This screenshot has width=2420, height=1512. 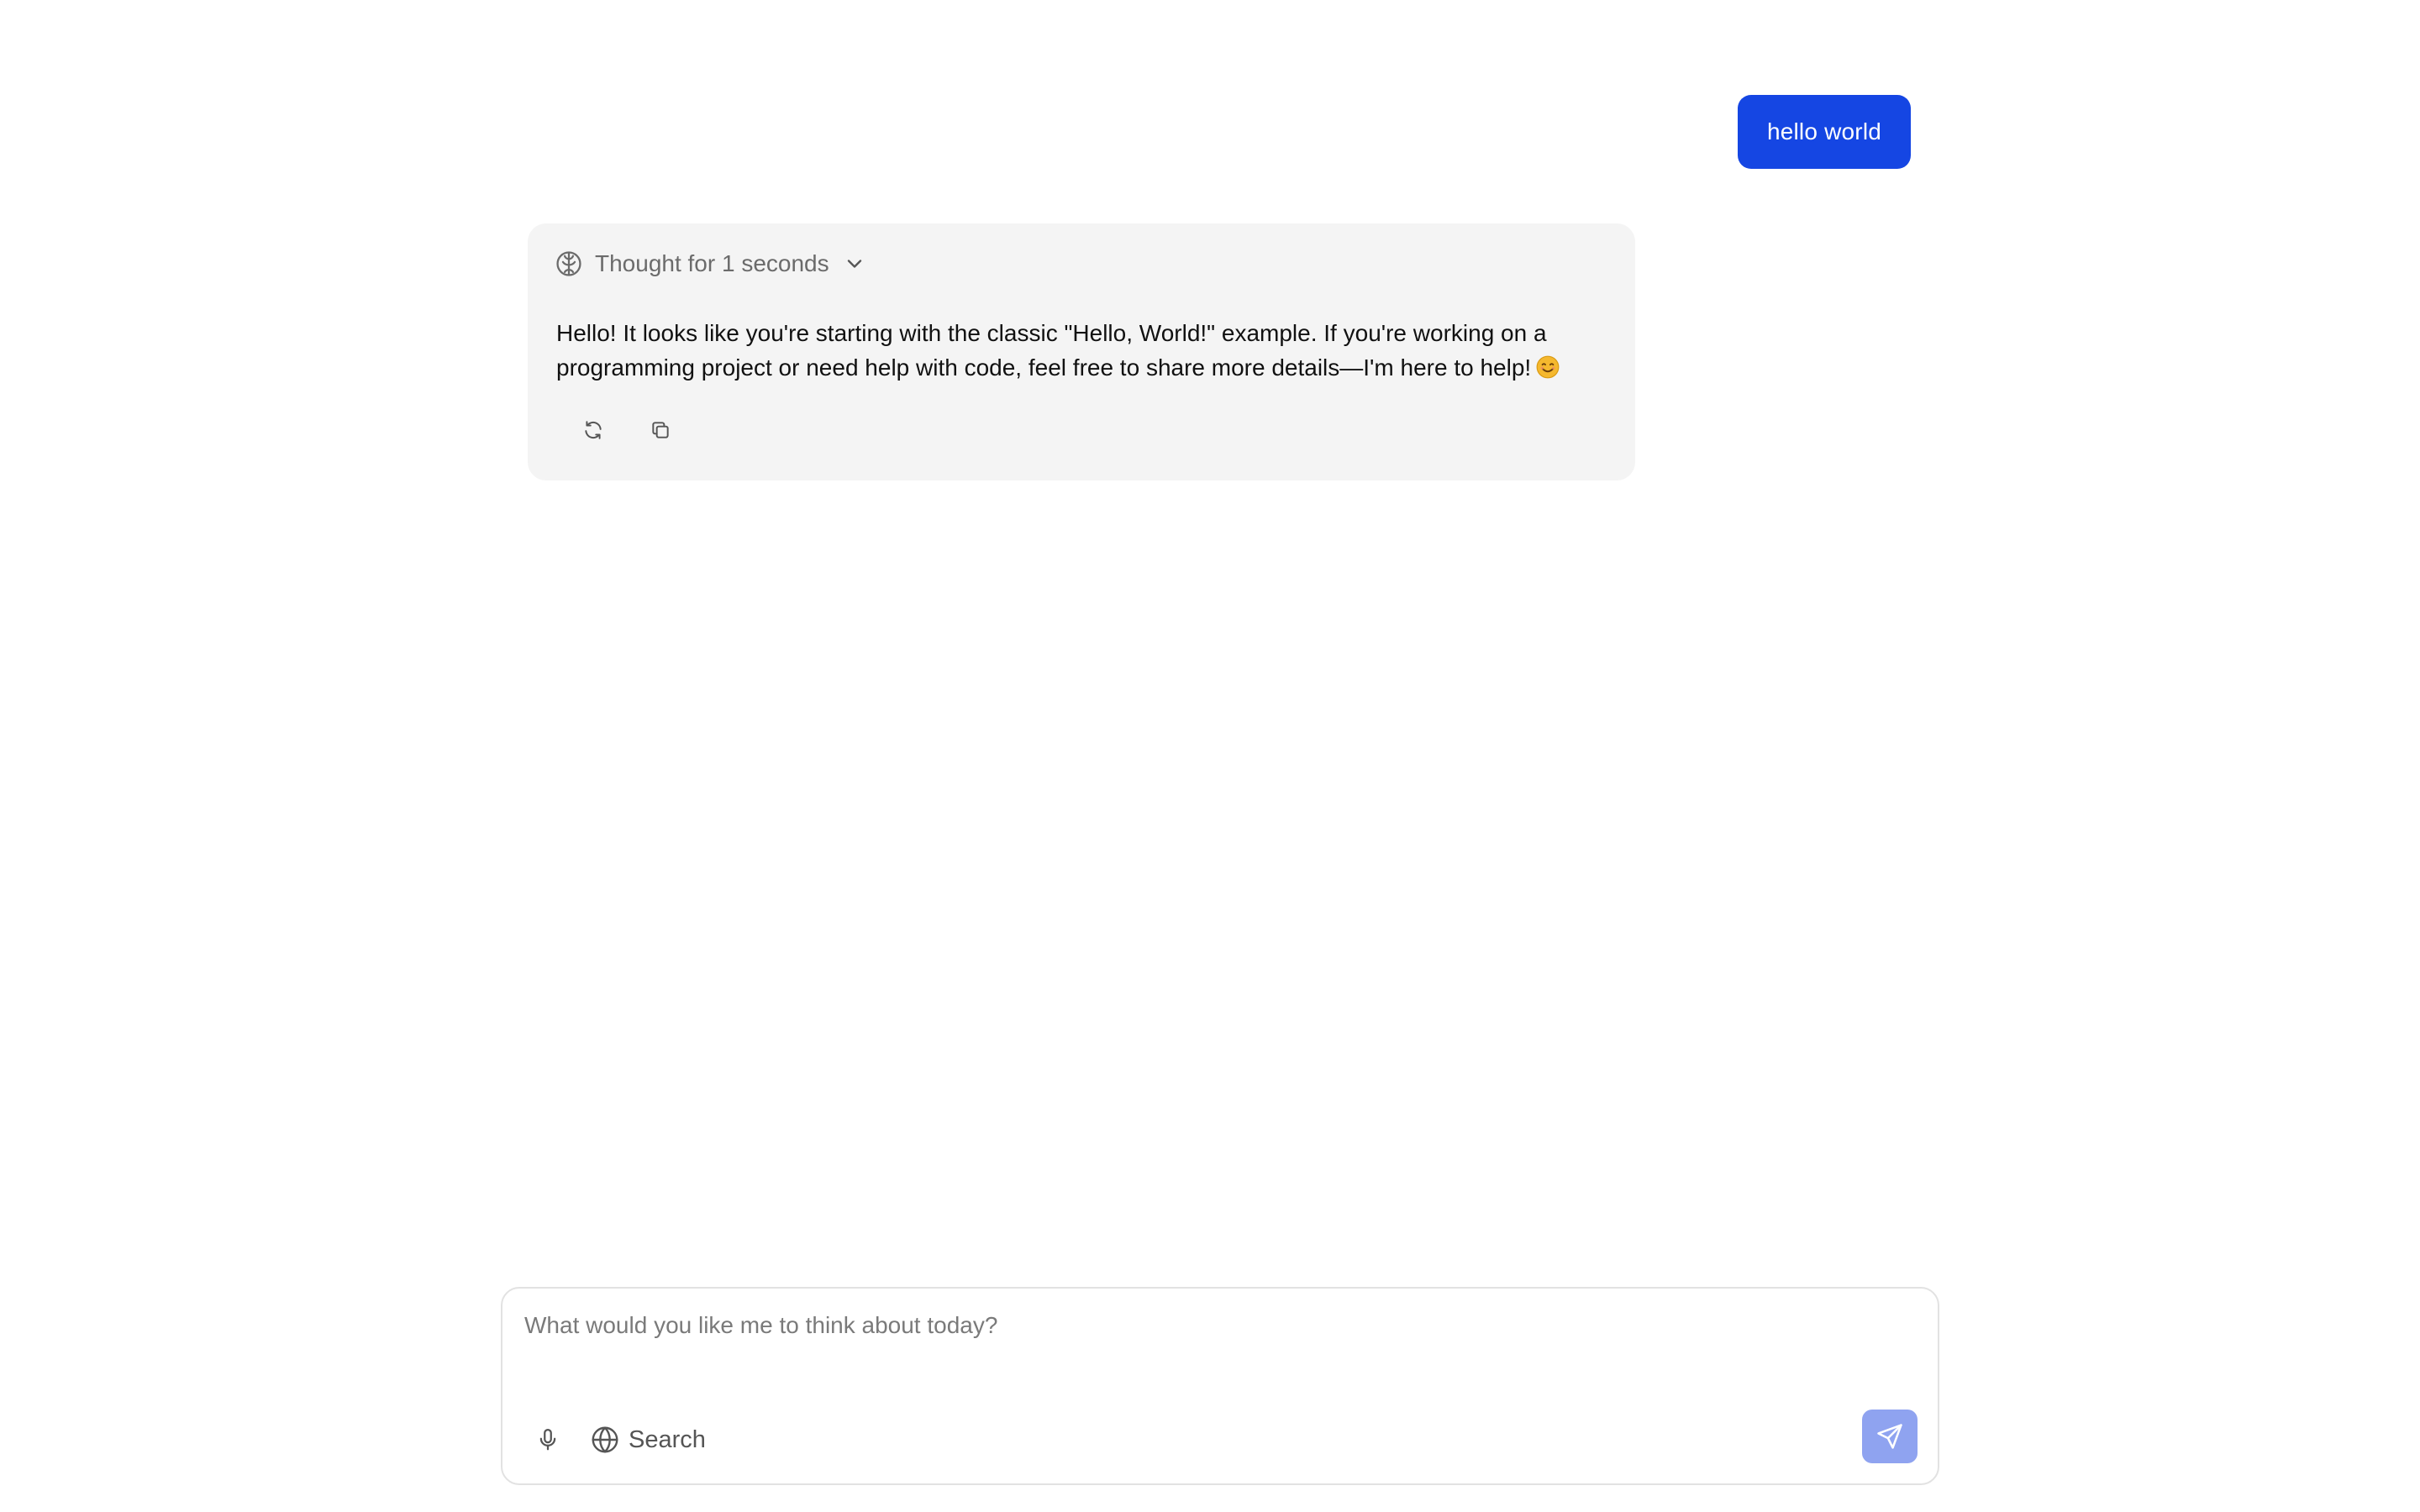 I want to click on microphone-icon, so click(x=547, y=1440).